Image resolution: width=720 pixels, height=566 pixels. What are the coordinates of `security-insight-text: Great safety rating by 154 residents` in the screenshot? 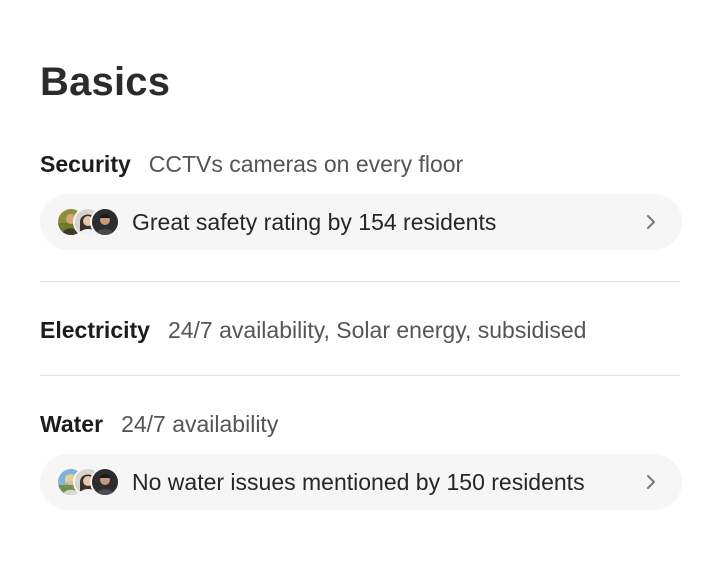 It's located at (314, 221).